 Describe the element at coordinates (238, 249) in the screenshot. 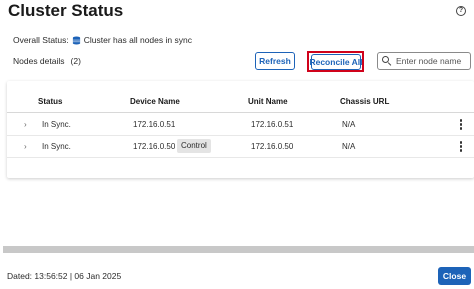

I see `horizontal-scrollbar` at that location.